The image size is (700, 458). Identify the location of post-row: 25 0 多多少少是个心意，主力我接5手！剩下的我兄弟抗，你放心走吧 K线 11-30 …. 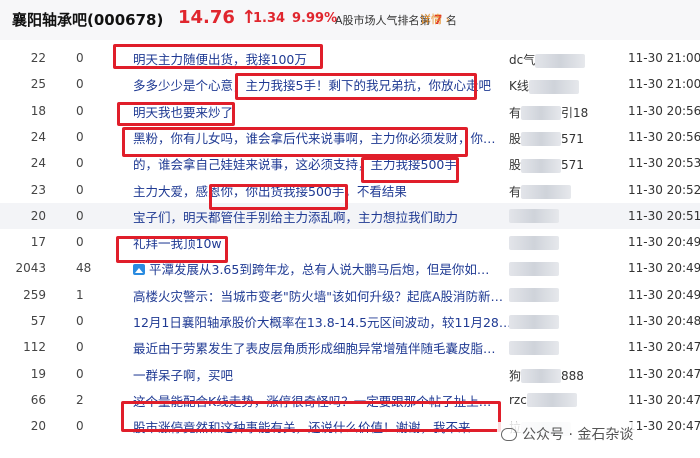
(350, 84).